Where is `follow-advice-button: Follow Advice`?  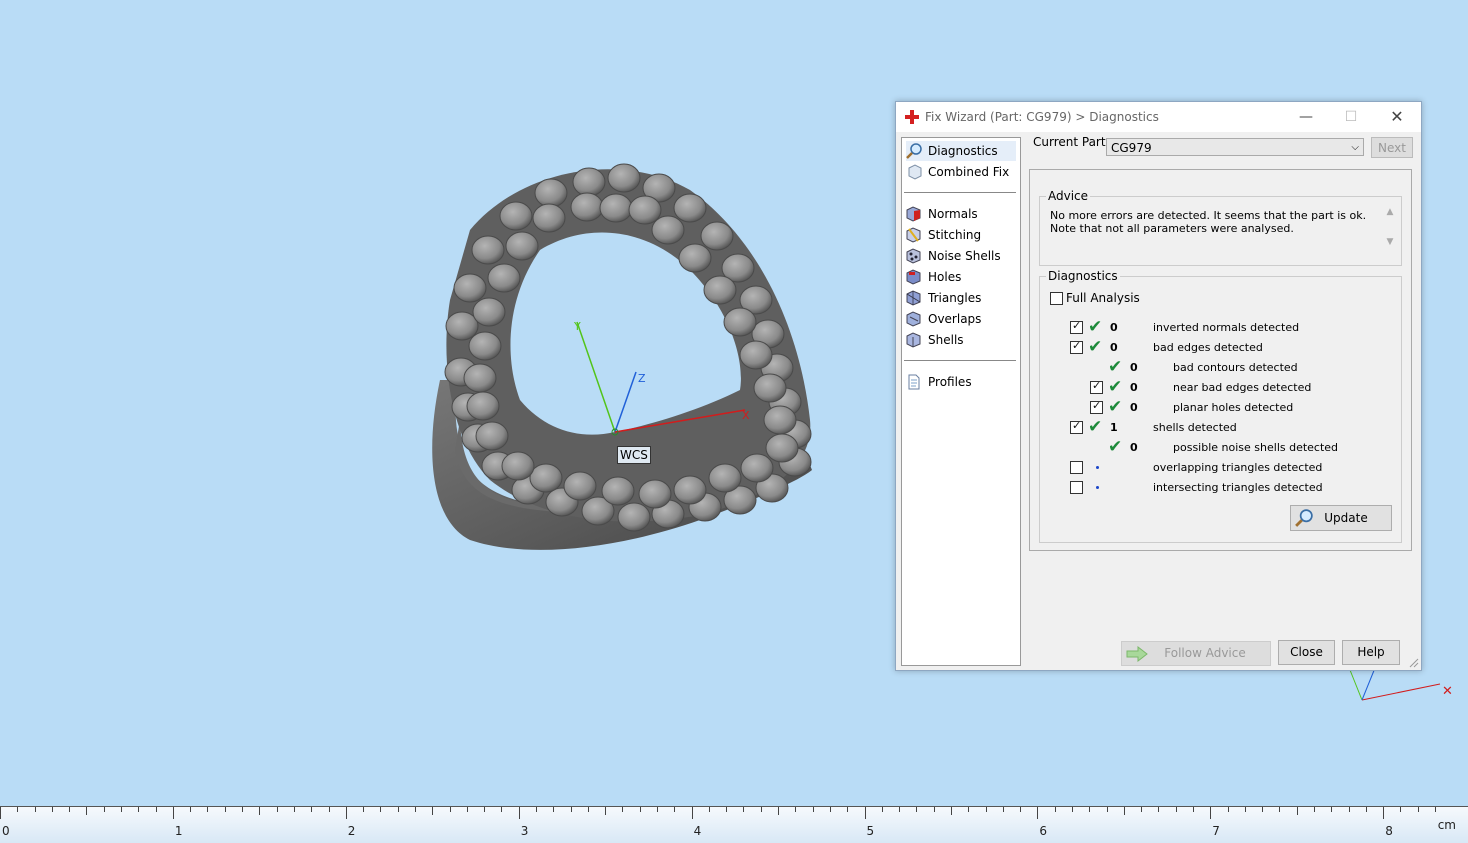 follow-advice-button: Follow Advice is located at coordinates (1196, 653).